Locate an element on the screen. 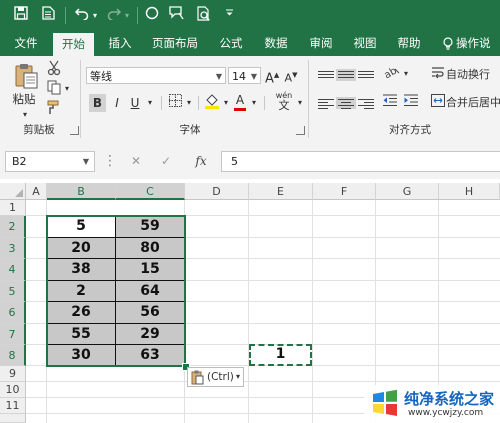 The image size is (500, 423). font-color-dropdown-icon: ▾ is located at coordinates (254, 103).